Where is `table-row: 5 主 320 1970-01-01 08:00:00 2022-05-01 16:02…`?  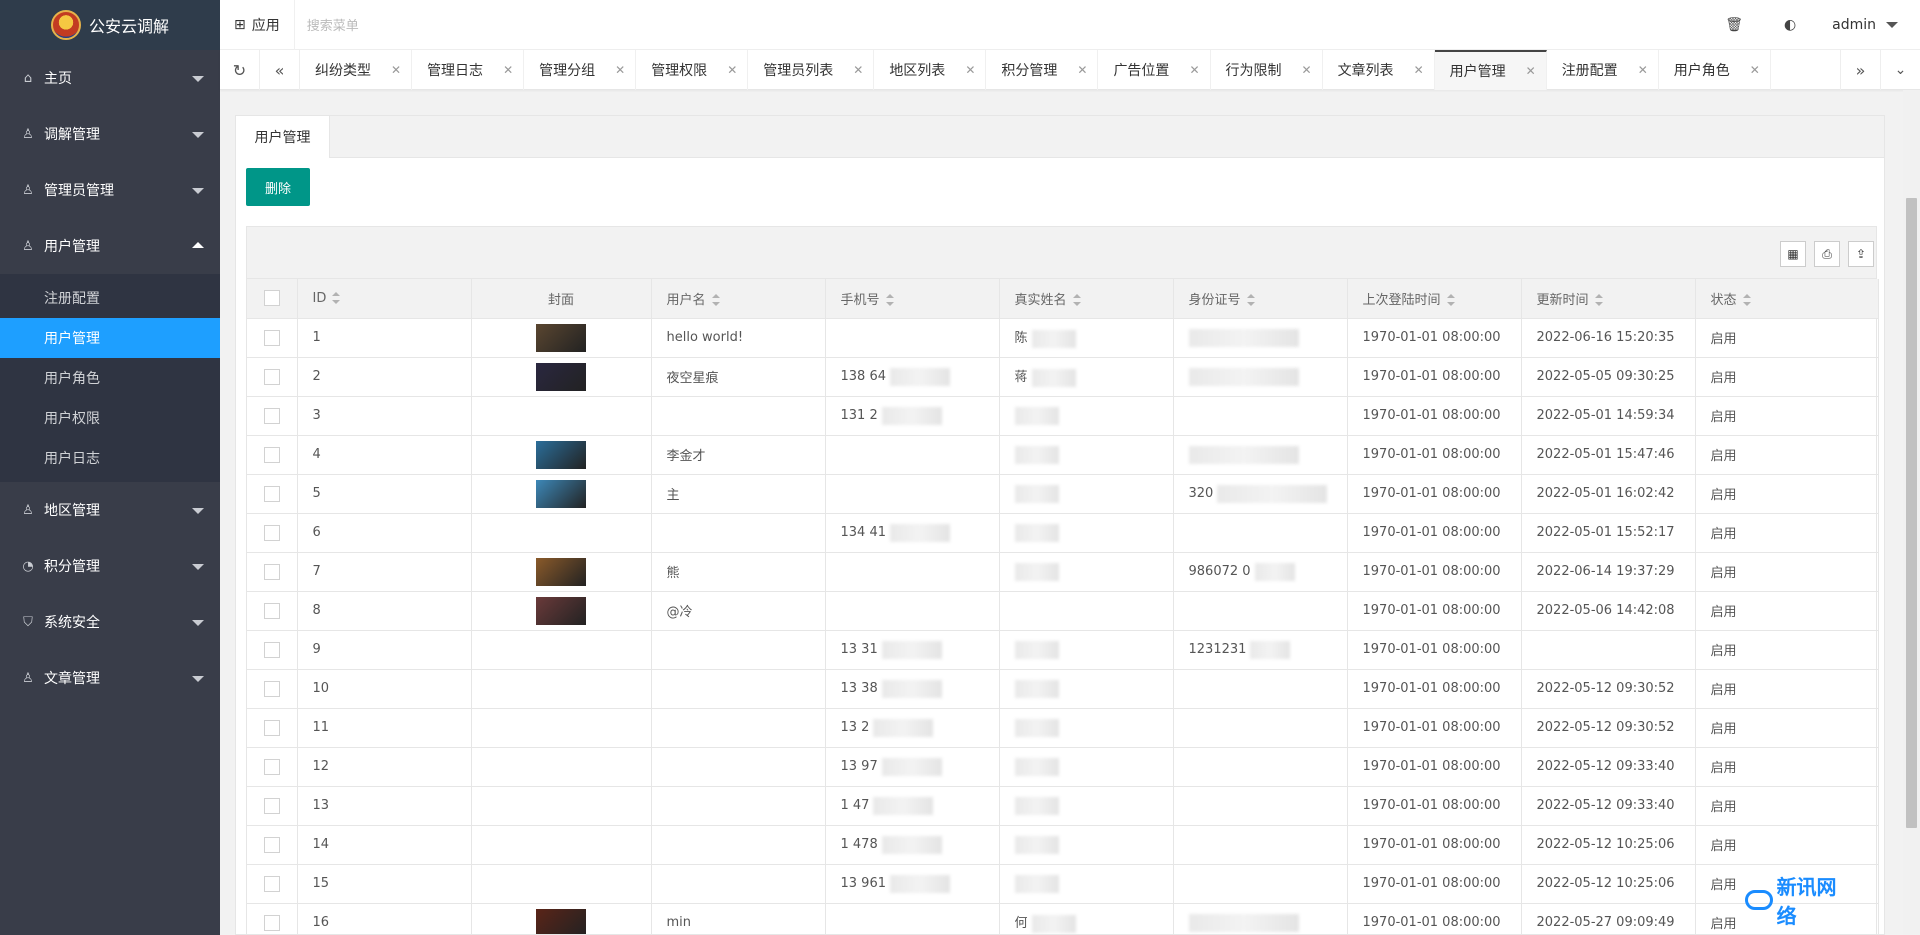
table-row: 5 主 320 1970-01-01 08:00:00 2022-05-01 16:02… is located at coordinates (1063, 494).